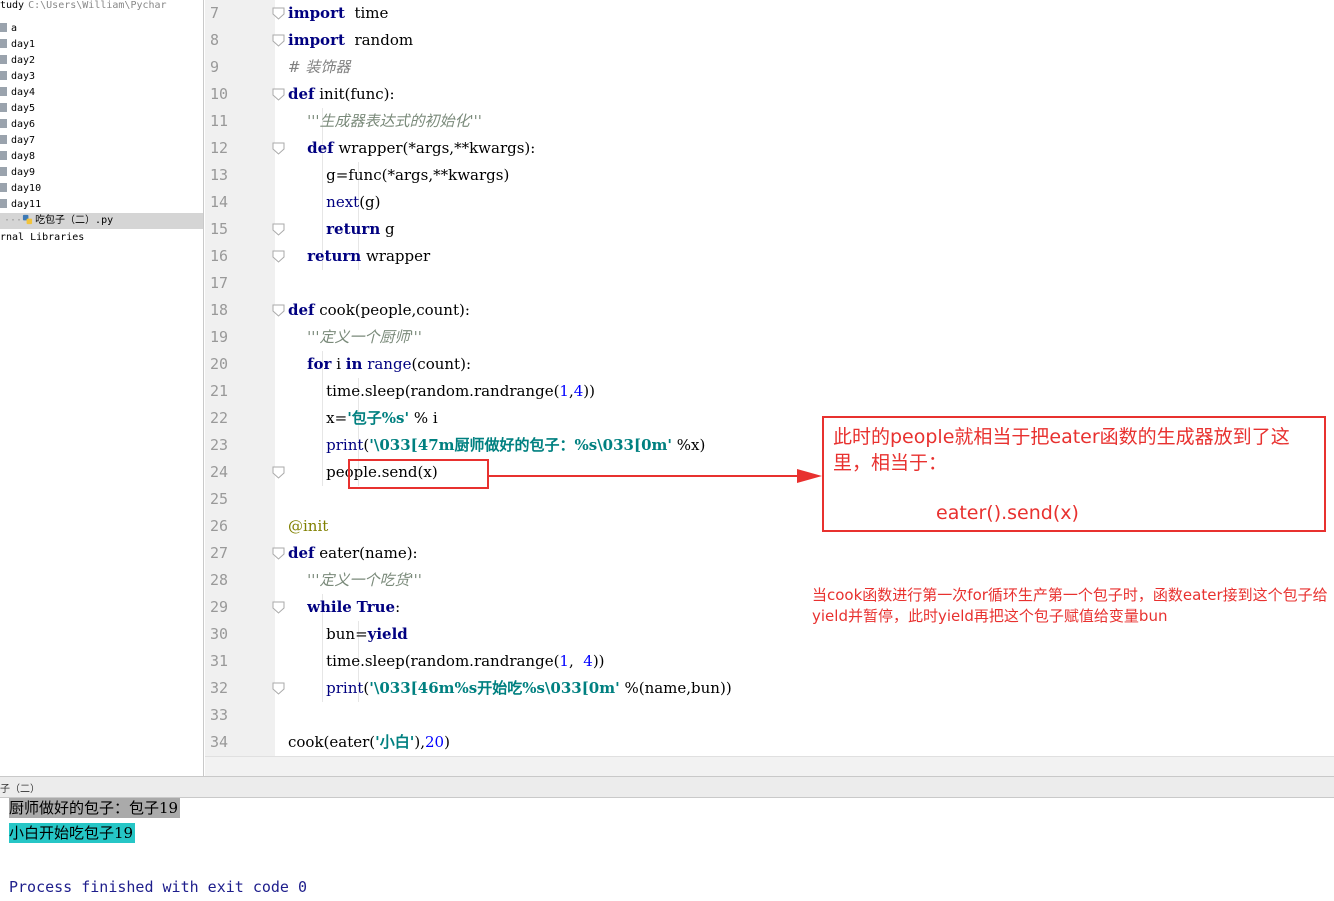 The width and height of the screenshot is (1334, 901). Describe the element at coordinates (418, 474) in the screenshot. I see `highlight-box` at that location.